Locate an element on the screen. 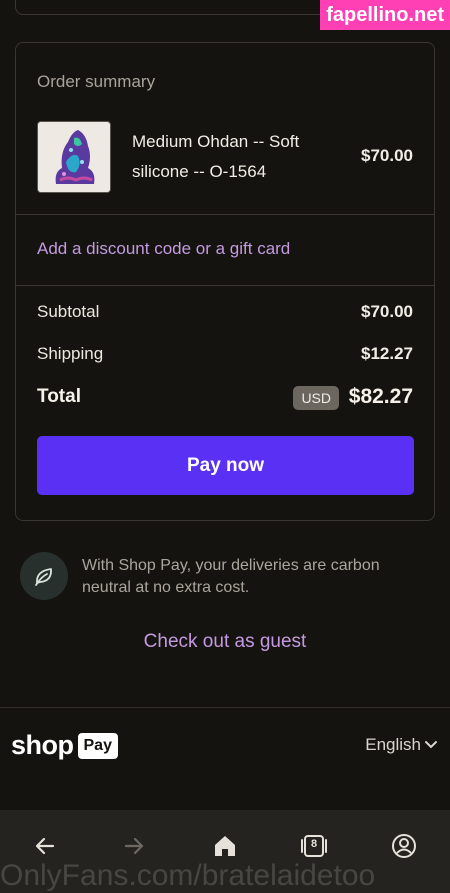  watermark-top: fapellino.net is located at coordinates (385, 15).